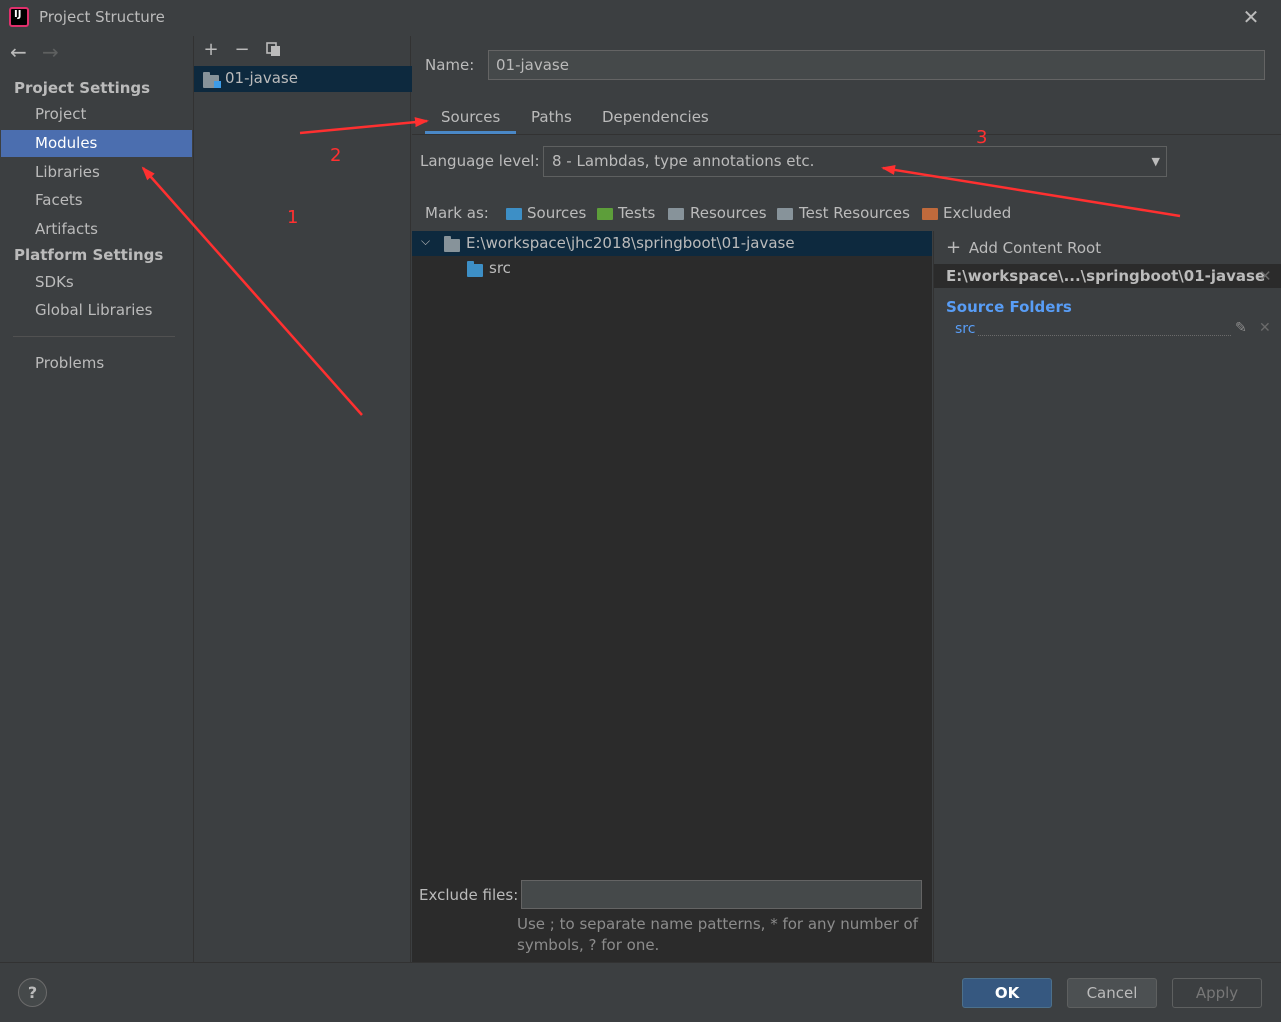 This screenshot has width=1281, height=1022. What do you see at coordinates (982, 137) in the screenshot?
I see `annotation-label-3: 3` at bounding box center [982, 137].